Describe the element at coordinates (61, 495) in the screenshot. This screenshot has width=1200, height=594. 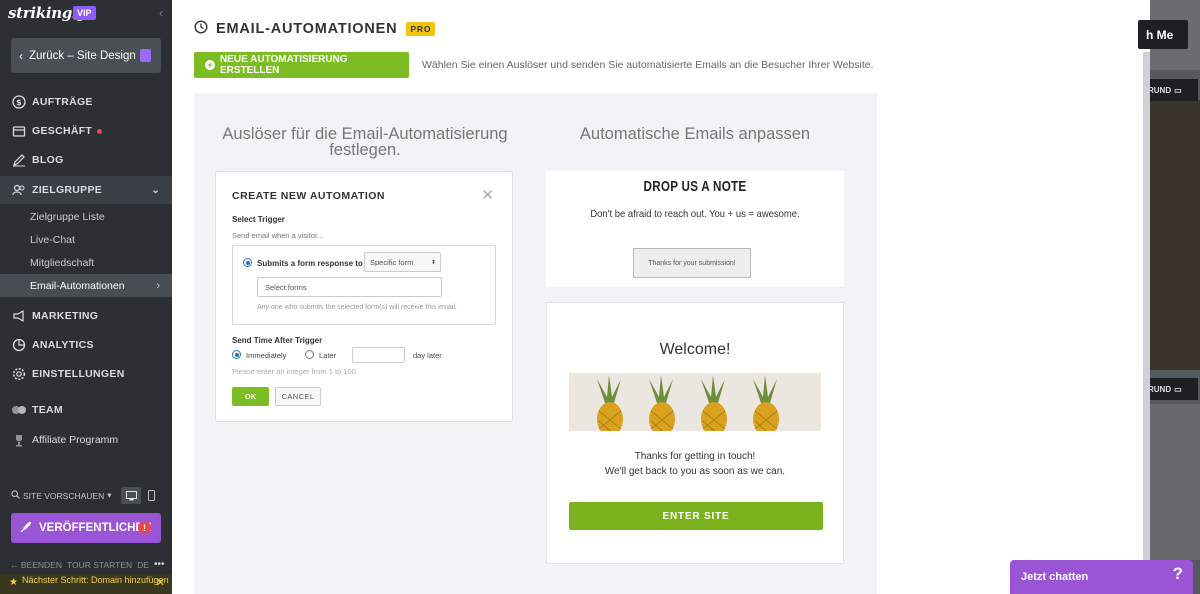
I see `site-preview-dropdown: SITE VORSCHAUEN ▾` at that location.